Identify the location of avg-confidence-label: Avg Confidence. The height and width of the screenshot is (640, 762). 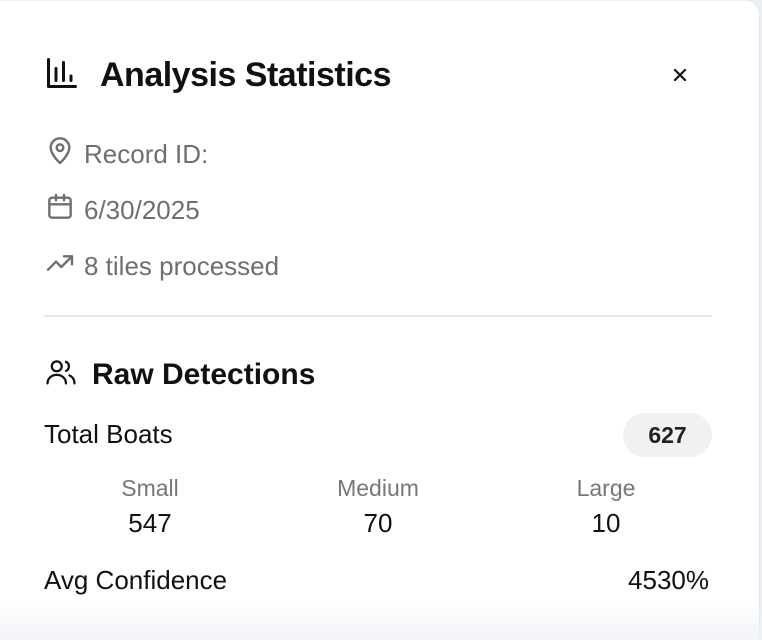
(136, 580).